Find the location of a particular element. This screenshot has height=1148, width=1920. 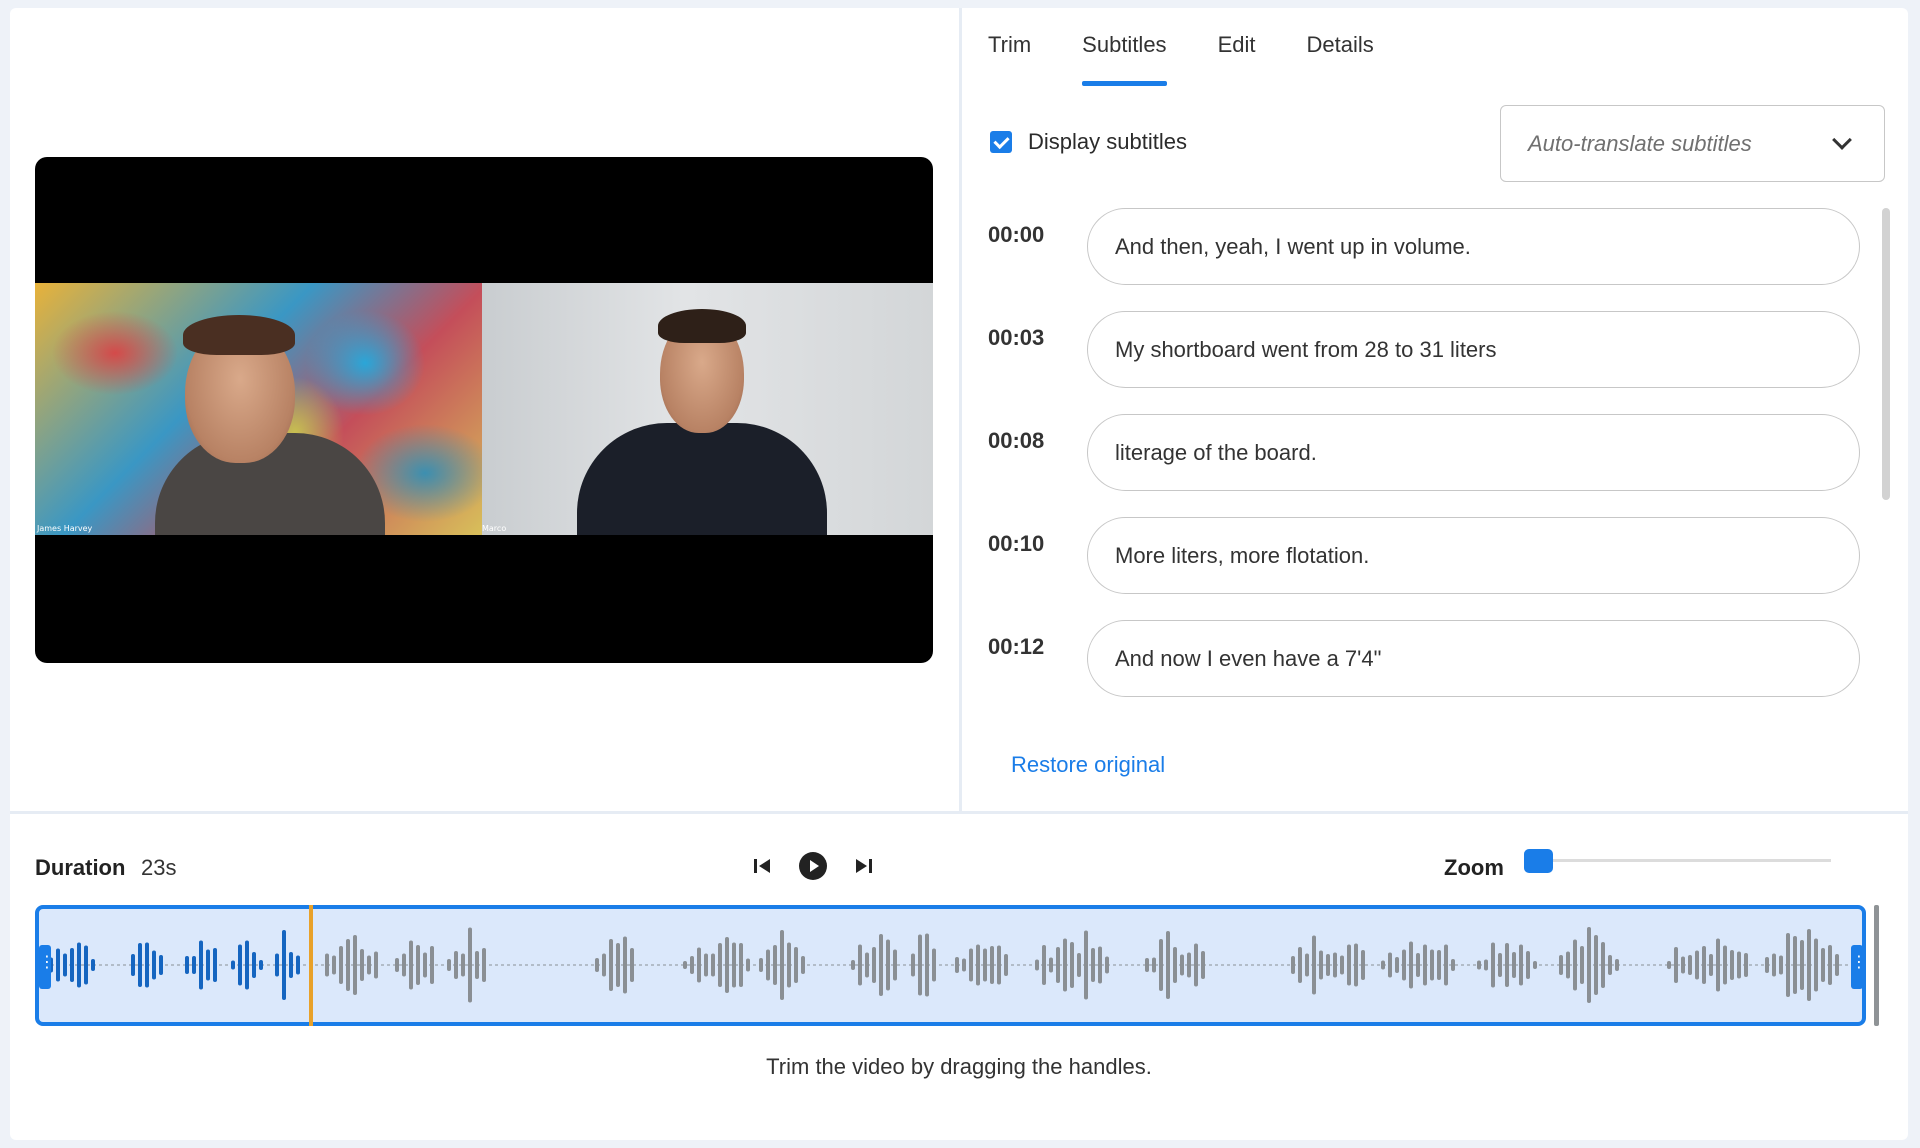

zoom-slider-track is located at coordinates (1683, 860).